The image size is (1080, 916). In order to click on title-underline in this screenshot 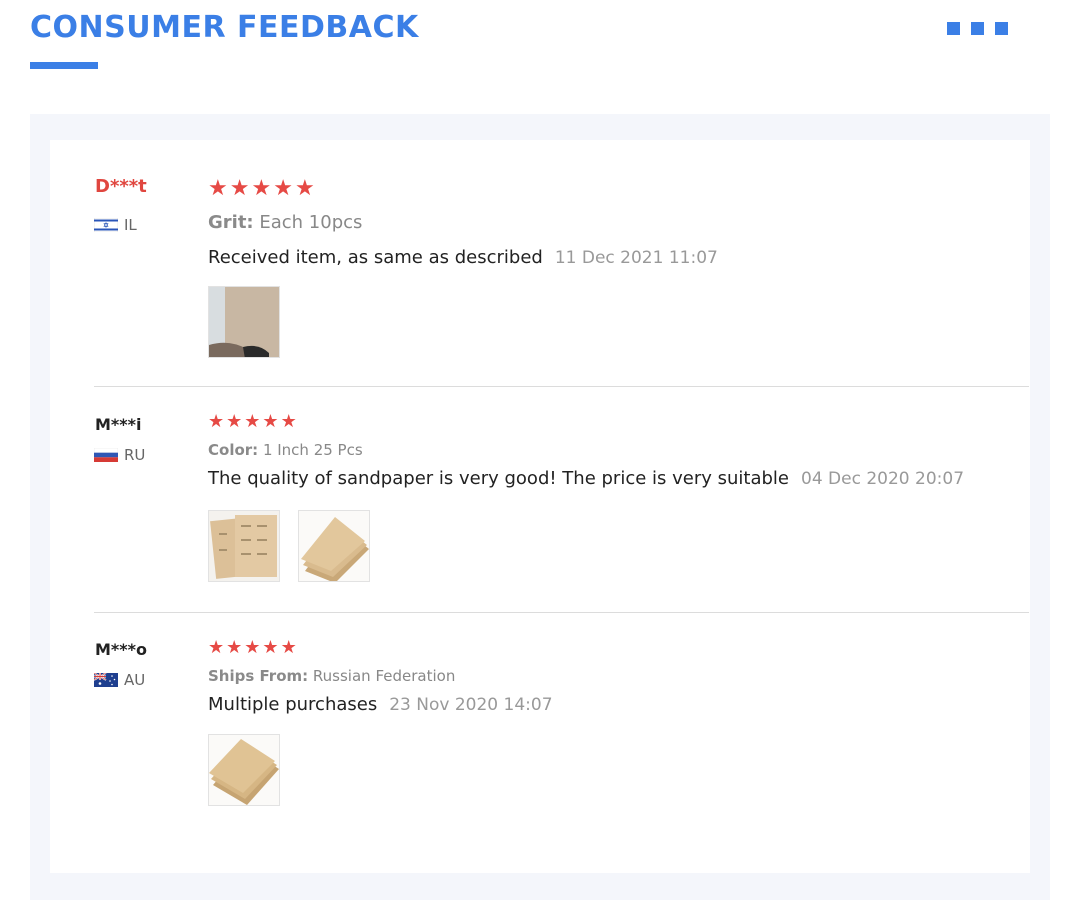, I will do `click(64, 65)`.